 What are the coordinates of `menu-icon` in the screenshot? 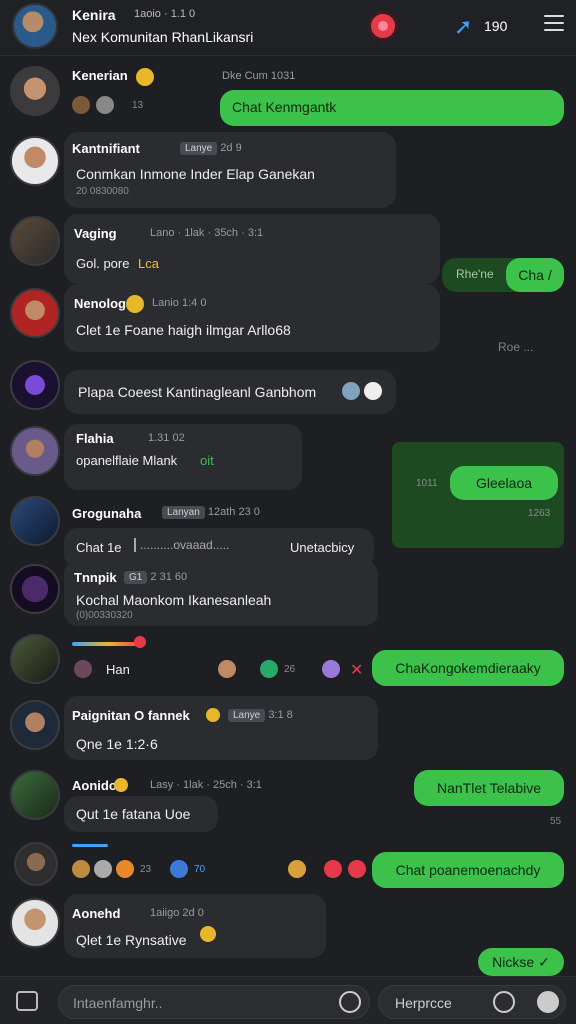 It's located at (554, 24).